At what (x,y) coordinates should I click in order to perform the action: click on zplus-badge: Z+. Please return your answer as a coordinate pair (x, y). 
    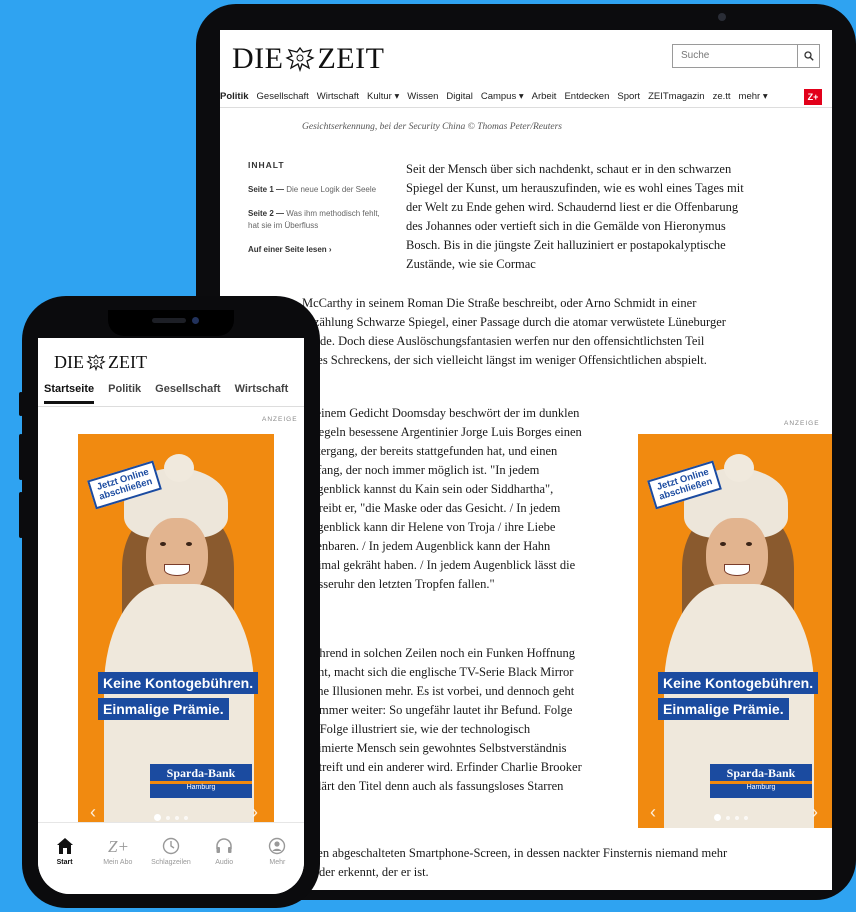
    Looking at the image, I should click on (813, 97).